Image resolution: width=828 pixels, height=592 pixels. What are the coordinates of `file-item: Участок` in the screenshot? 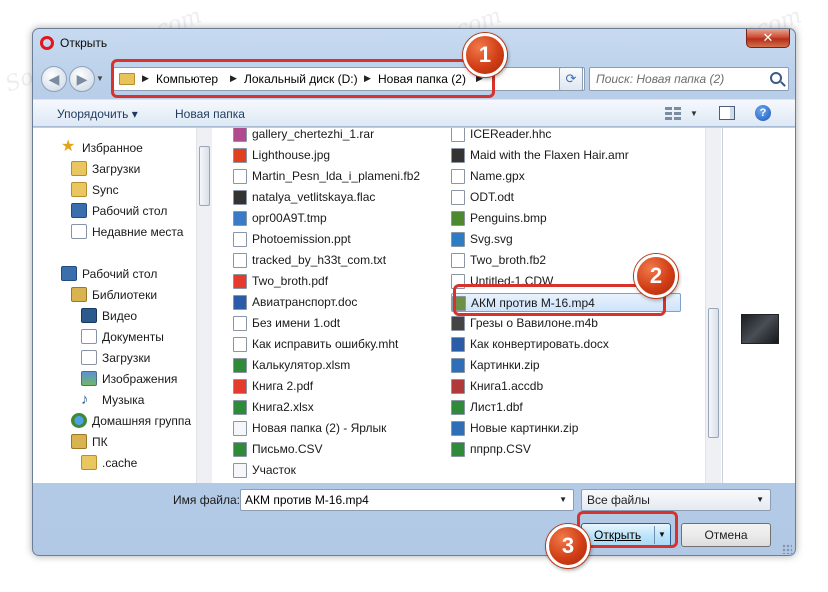 It's located at (335, 470).